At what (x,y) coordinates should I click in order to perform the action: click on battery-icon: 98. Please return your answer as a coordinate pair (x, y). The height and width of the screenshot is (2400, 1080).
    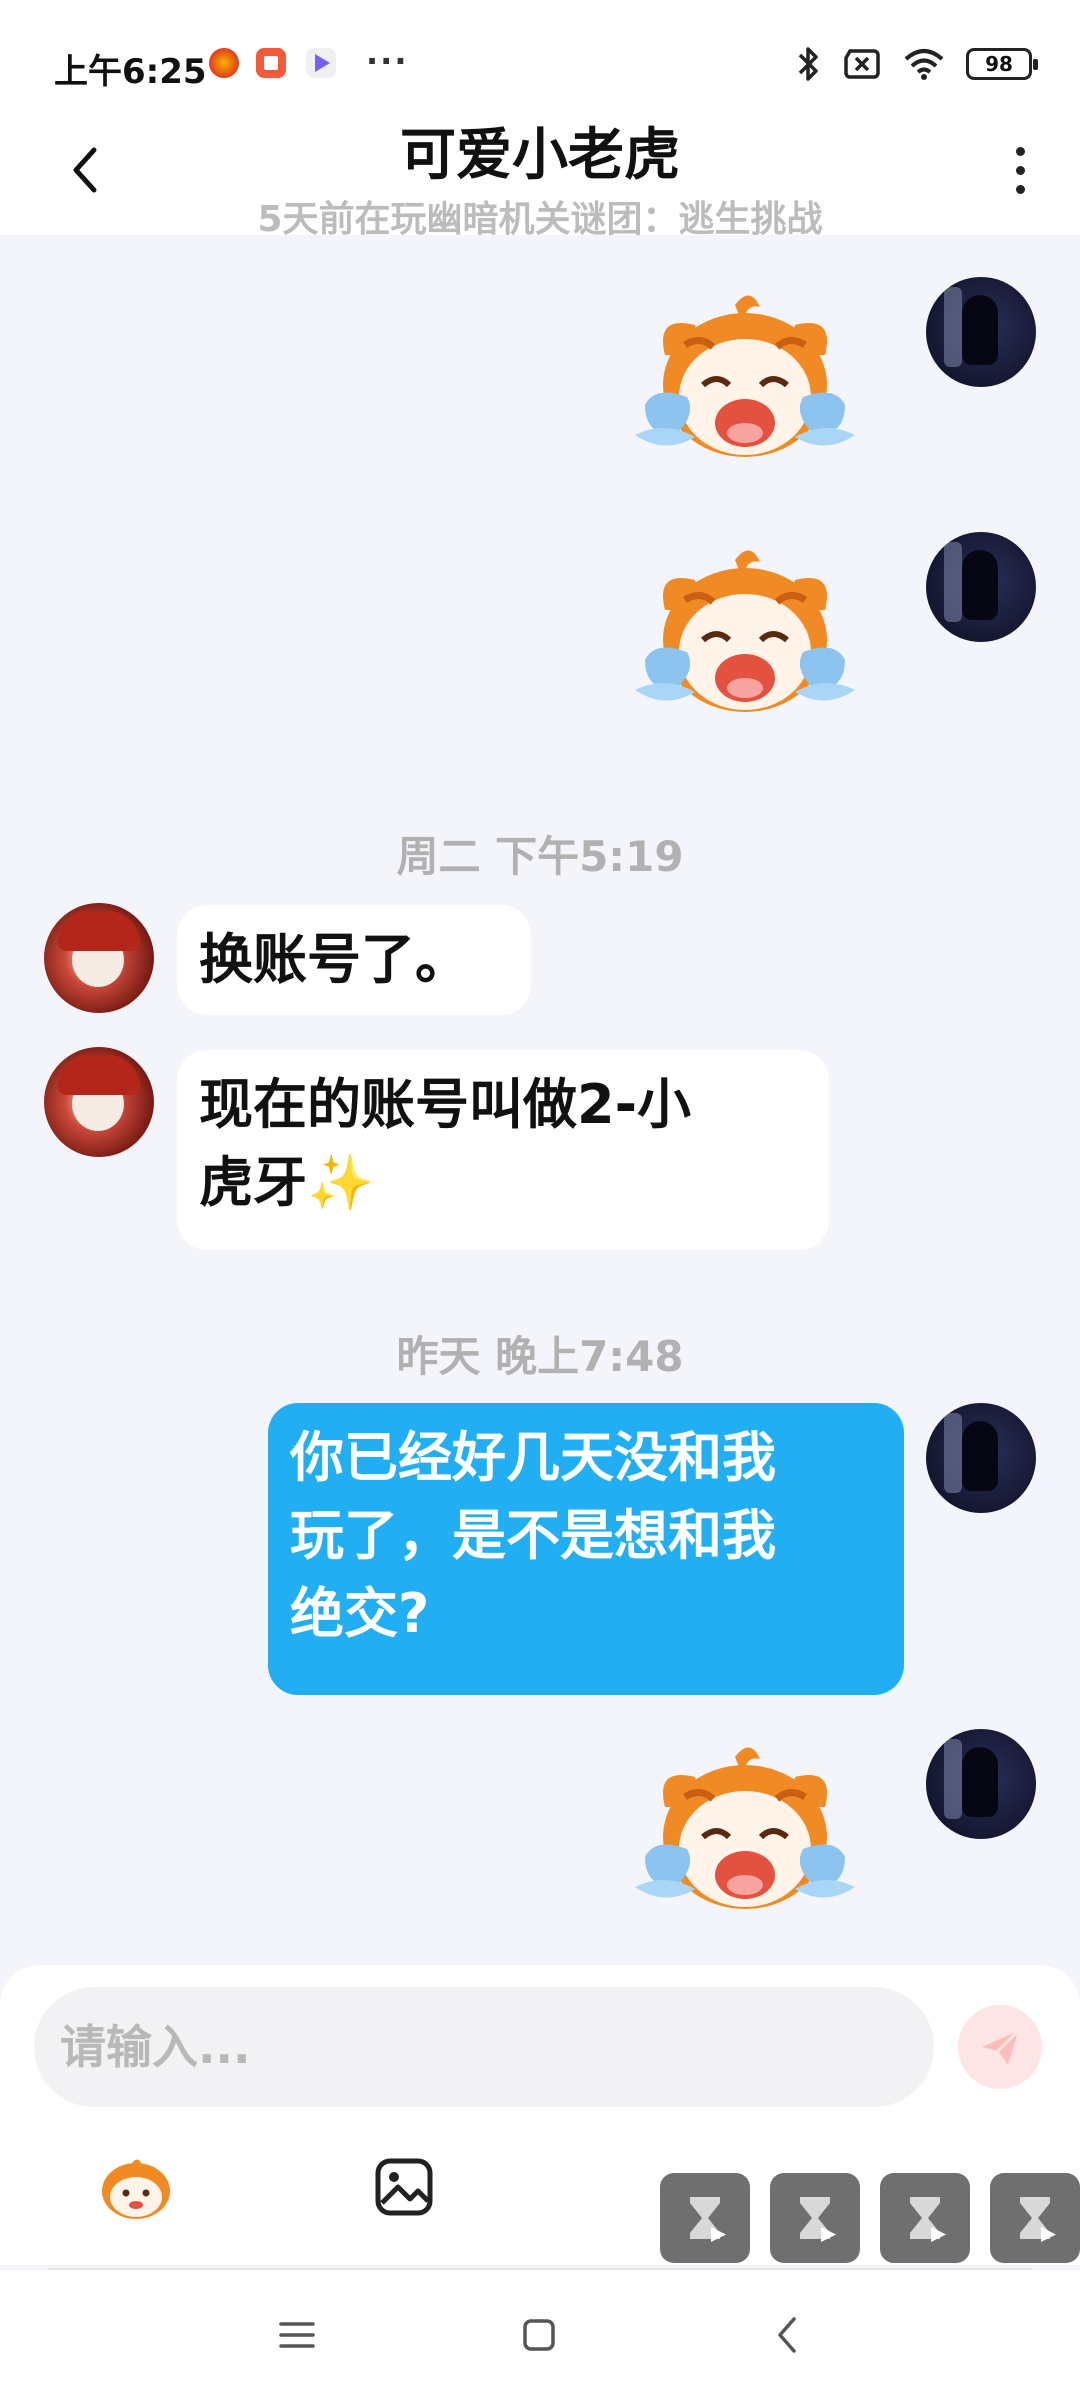
    Looking at the image, I should click on (1002, 64).